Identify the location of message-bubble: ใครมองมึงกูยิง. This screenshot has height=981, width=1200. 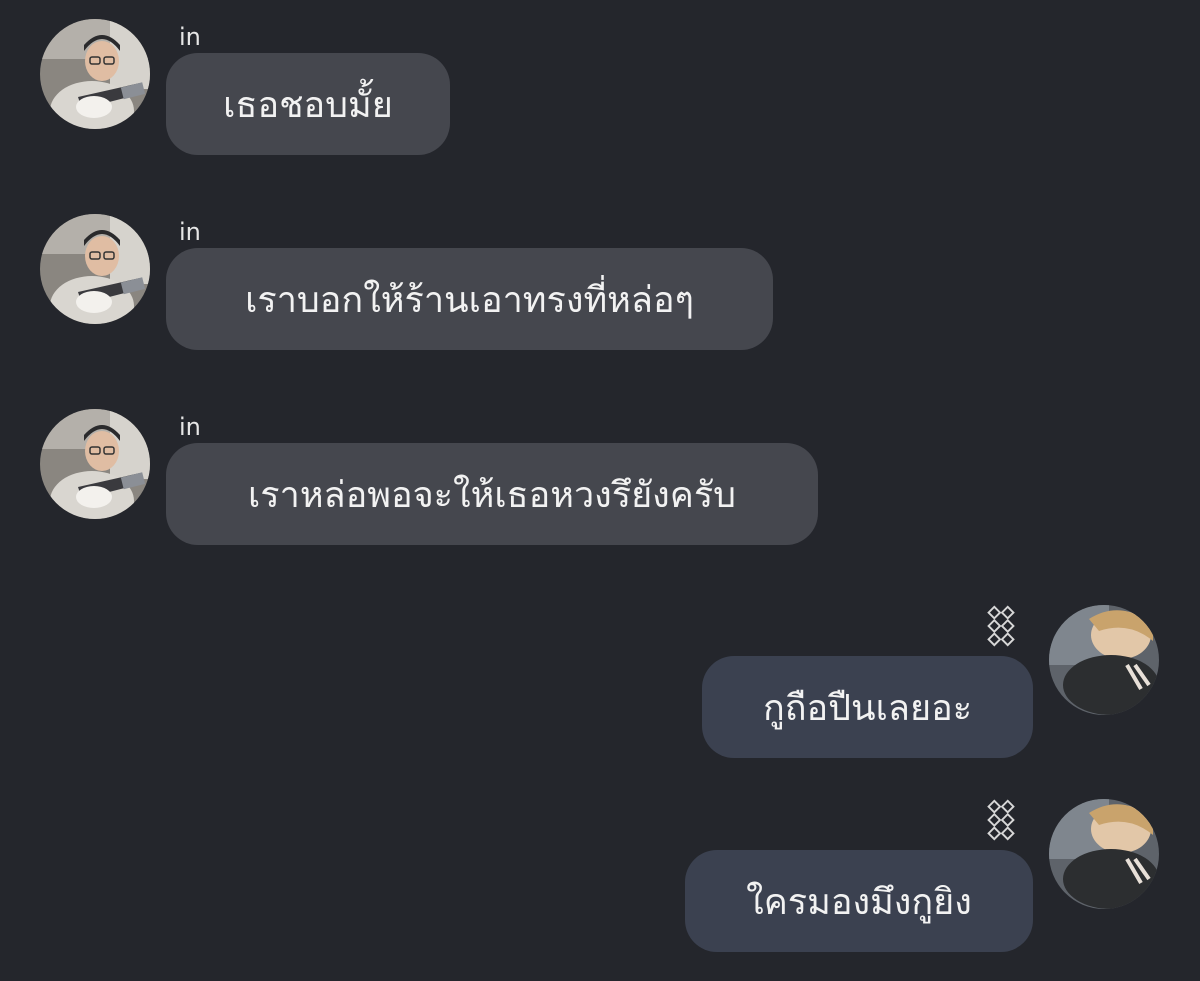
(859, 901).